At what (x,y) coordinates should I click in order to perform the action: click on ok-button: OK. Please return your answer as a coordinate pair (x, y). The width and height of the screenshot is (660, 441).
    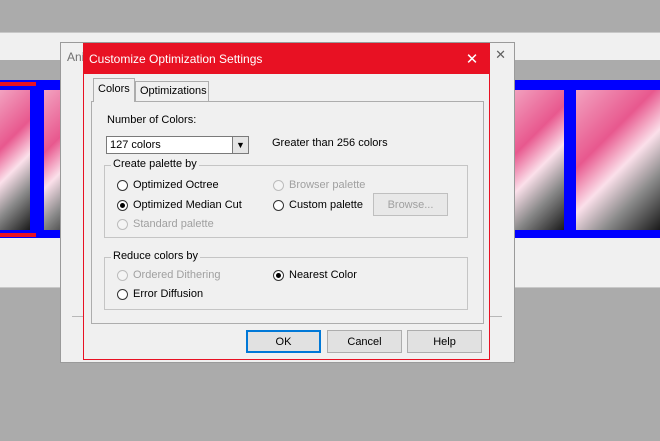
    Looking at the image, I should click on (283, 341).